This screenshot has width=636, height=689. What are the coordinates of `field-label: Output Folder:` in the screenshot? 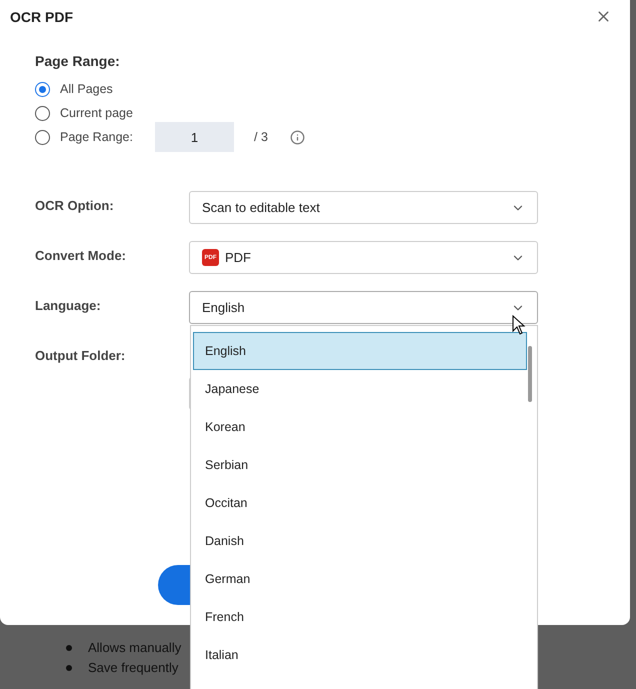 It's located at (80, 355).